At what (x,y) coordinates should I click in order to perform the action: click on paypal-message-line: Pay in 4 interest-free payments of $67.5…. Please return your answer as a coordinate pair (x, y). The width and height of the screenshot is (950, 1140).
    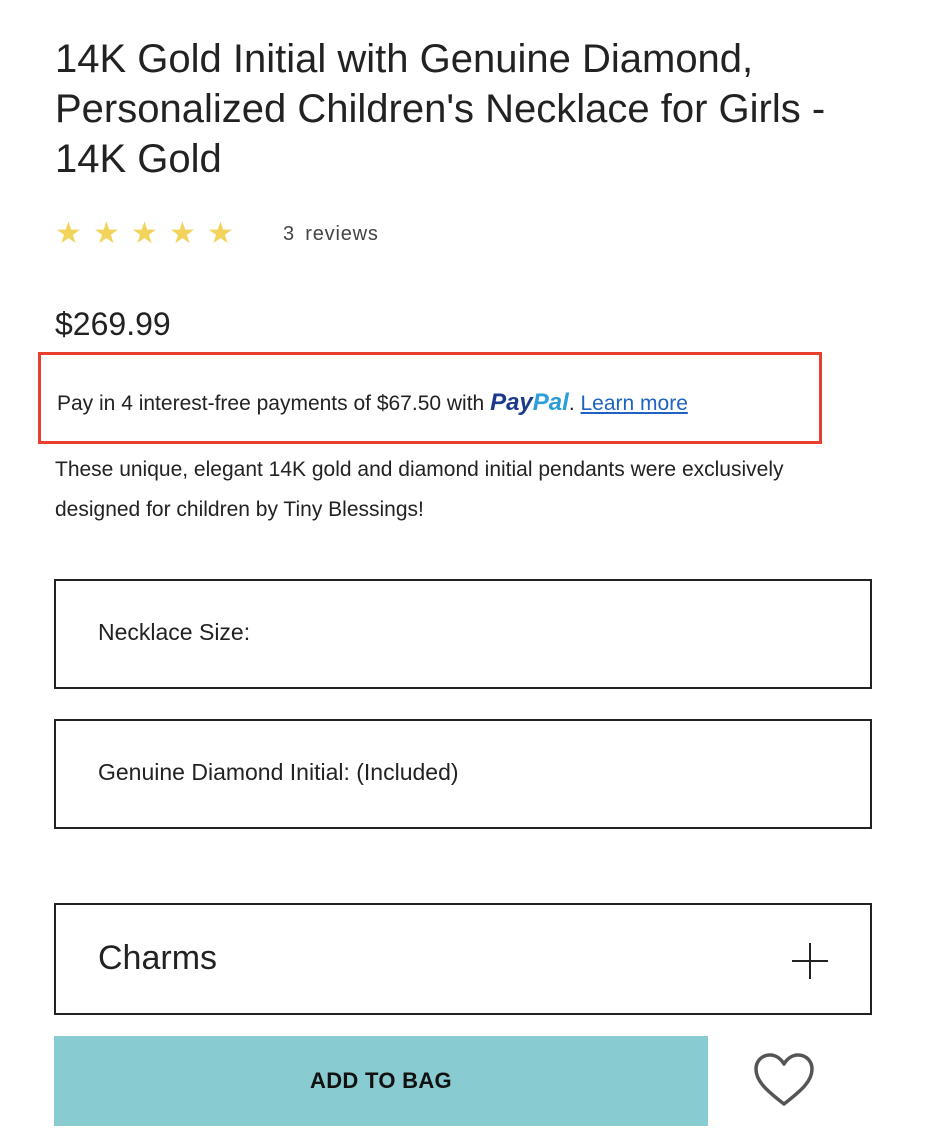
    Looking at the image, I should click on (372, 403).